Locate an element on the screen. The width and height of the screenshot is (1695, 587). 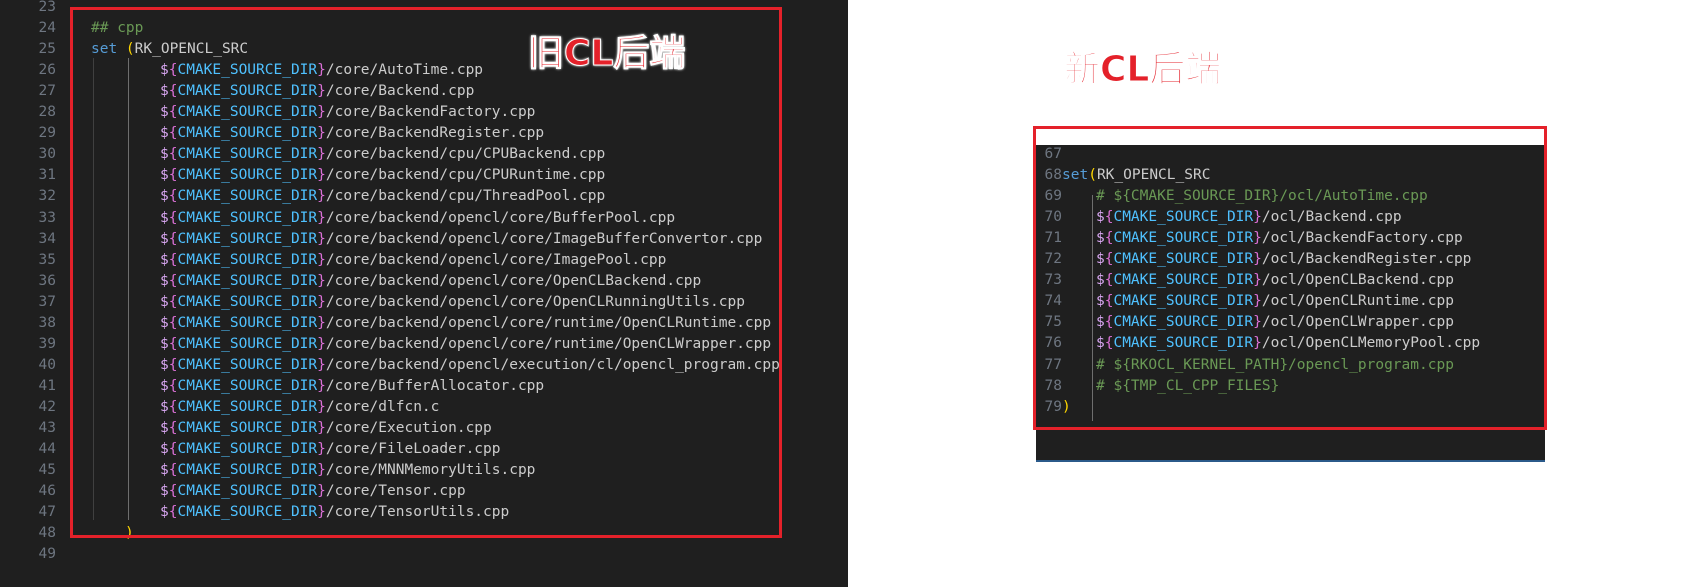
line-number: 33 is located at coordinates (47, 217).